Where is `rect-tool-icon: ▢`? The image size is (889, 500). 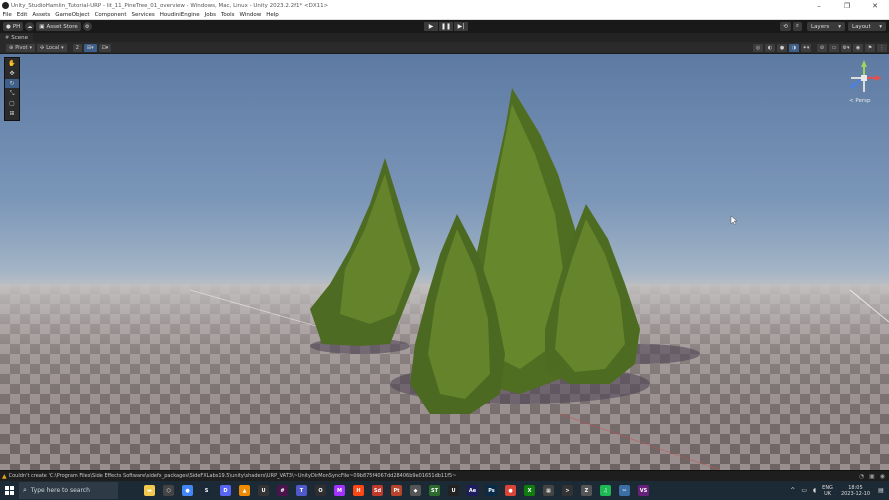
rect-tool-icon: ▢ is located at coordinates (12, 103).